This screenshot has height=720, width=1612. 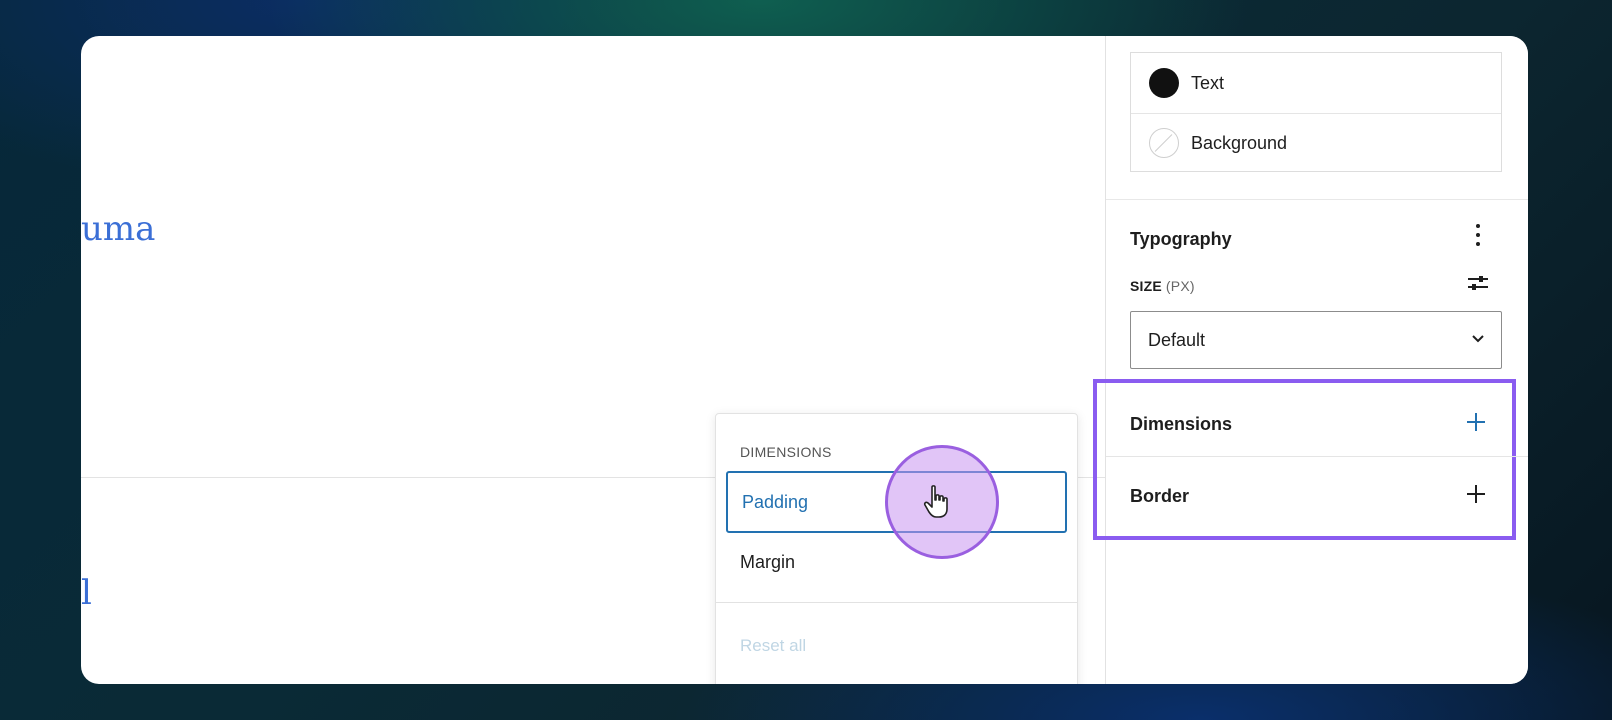 What do you see at coordinates (1164, 143) in the screenshot?
I see `no-color-swatch-icon` at bounding box center [1164, 143].